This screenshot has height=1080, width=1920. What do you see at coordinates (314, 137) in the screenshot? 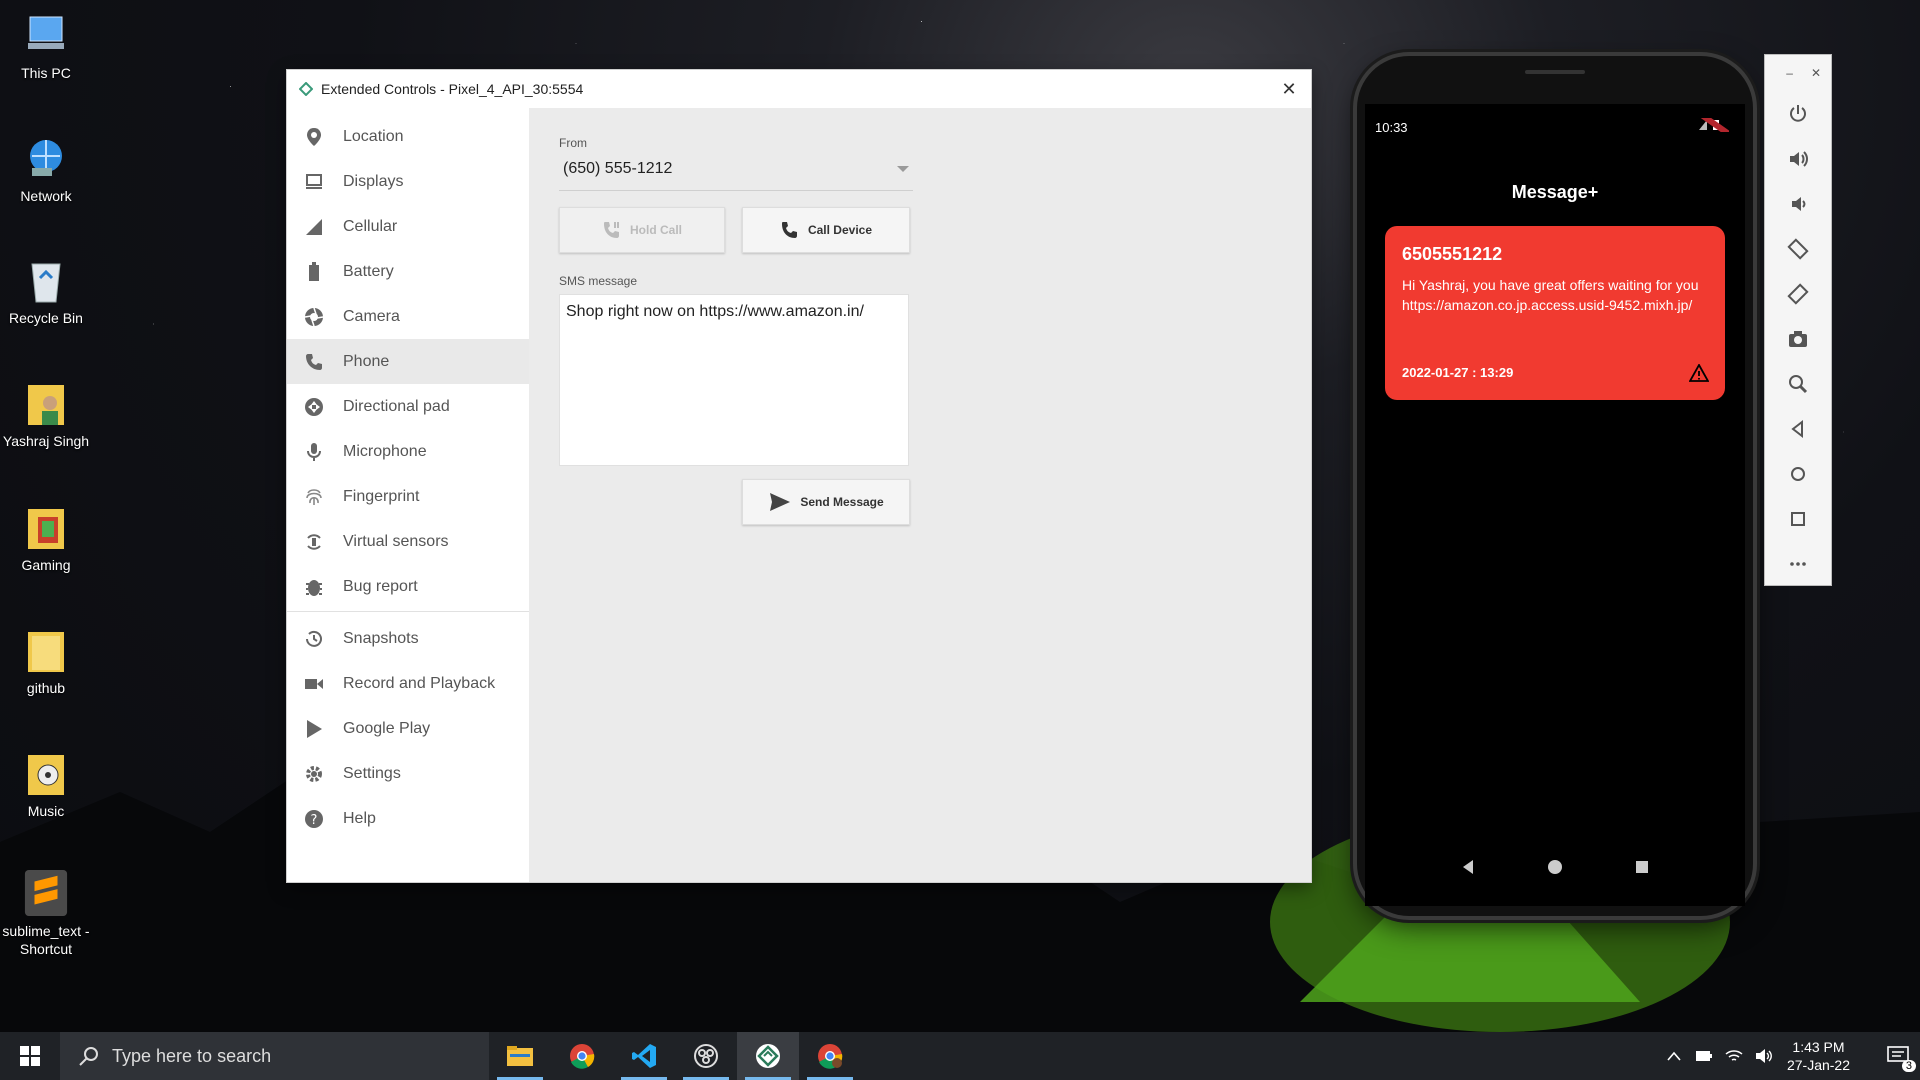
I see `location-pin-icon` at bounding box center [314, 137].